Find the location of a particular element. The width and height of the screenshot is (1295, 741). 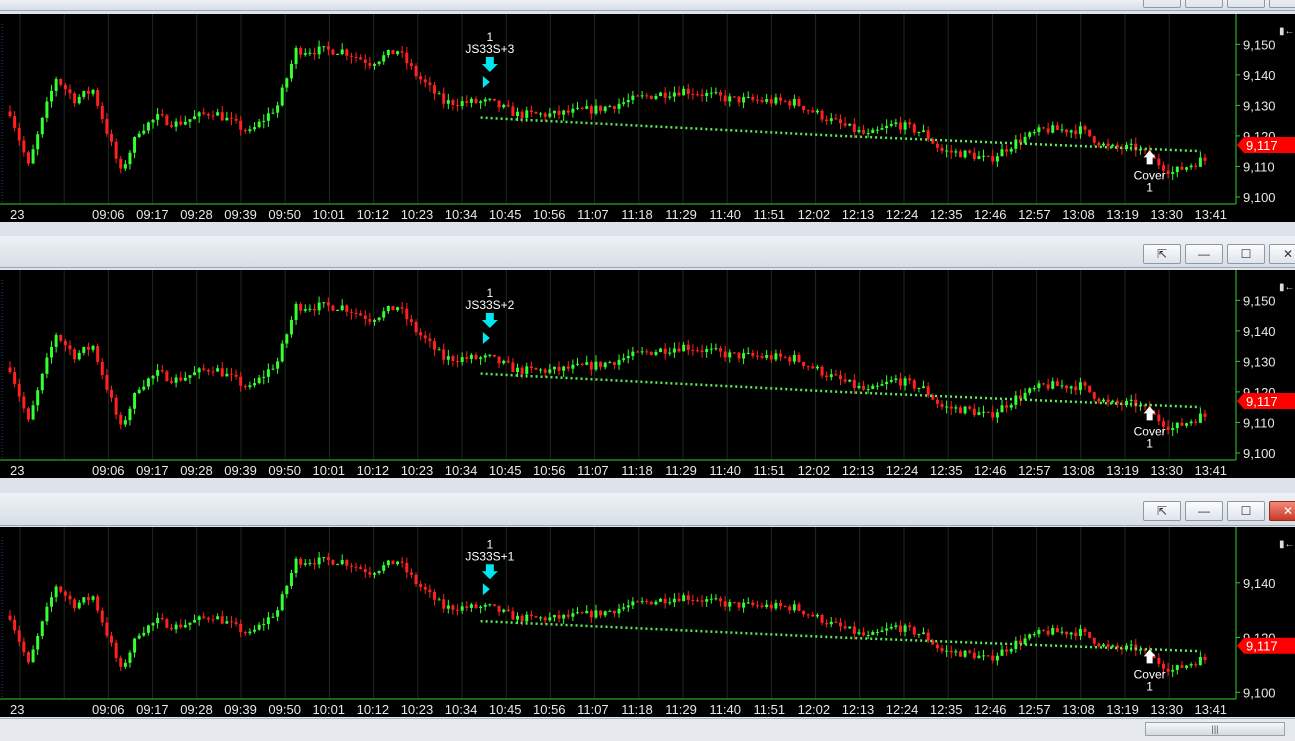

x-tick-label: 10:56 is located at coordinates (549, 470).